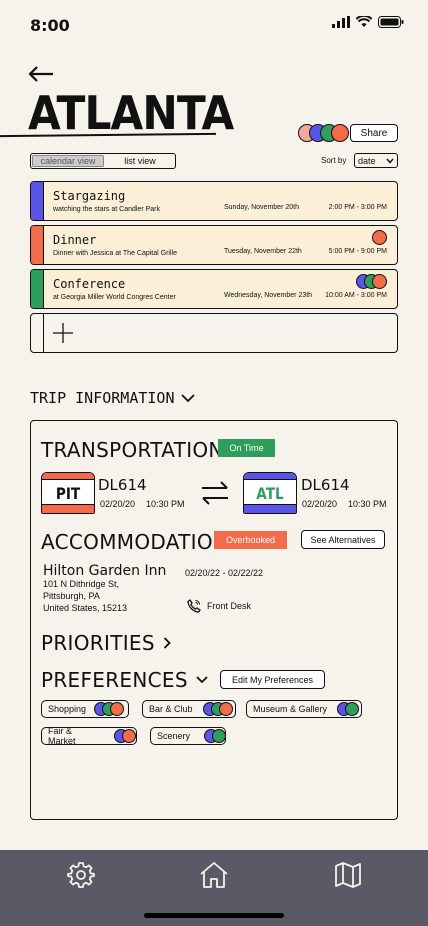 The image size is (428, 926). Describe the element at coordinates (135, 542) in the screenshot. I see `accommodation-heading: ACCOMMODATION` at that location.